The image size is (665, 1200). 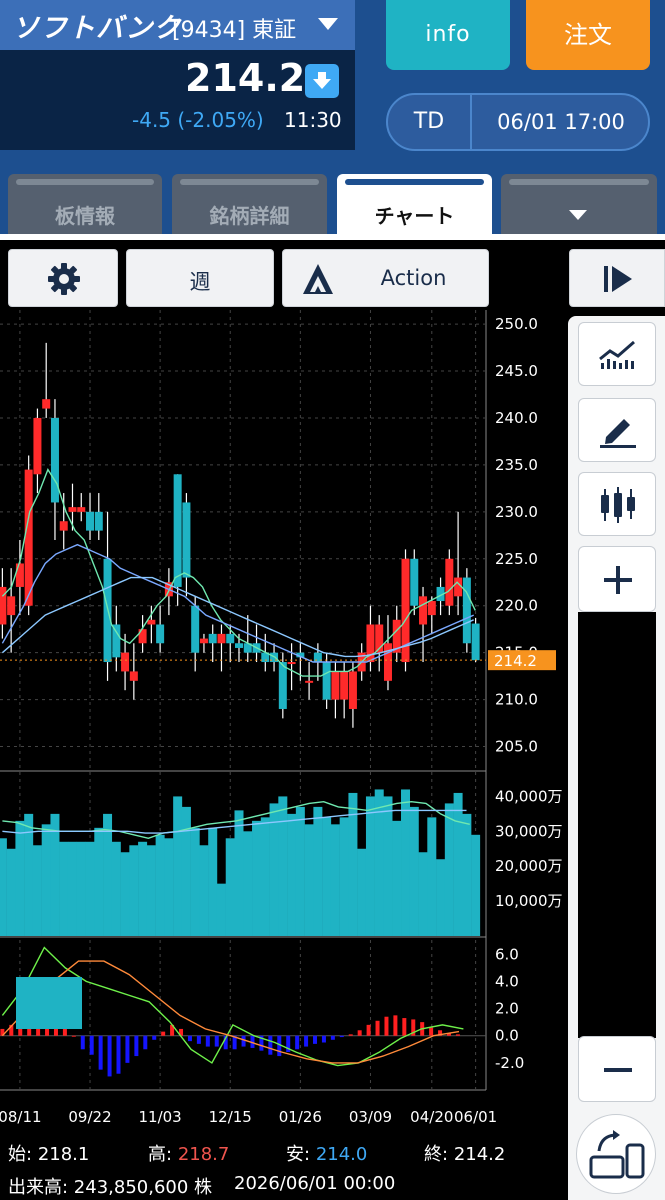 What do you see at coordinates (89, 1117) in the screenshot?
I see `x-tick-label: 09/22` at bounding box center [89, 1117].